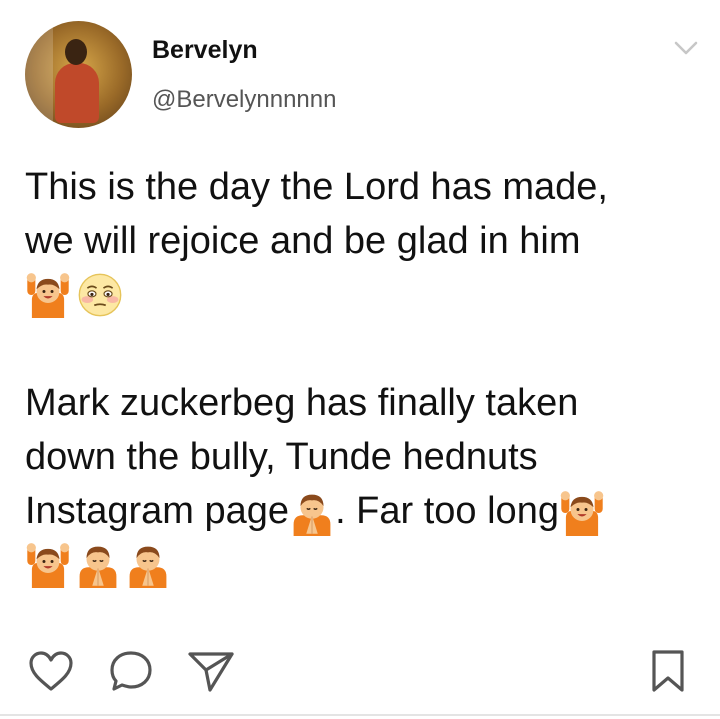 The height and width of the screenshot is (719, 720). What do you see at coordinates (668, 673) in the screenshot?
I see `bookmark-icon` at bounding box center [668, 673].